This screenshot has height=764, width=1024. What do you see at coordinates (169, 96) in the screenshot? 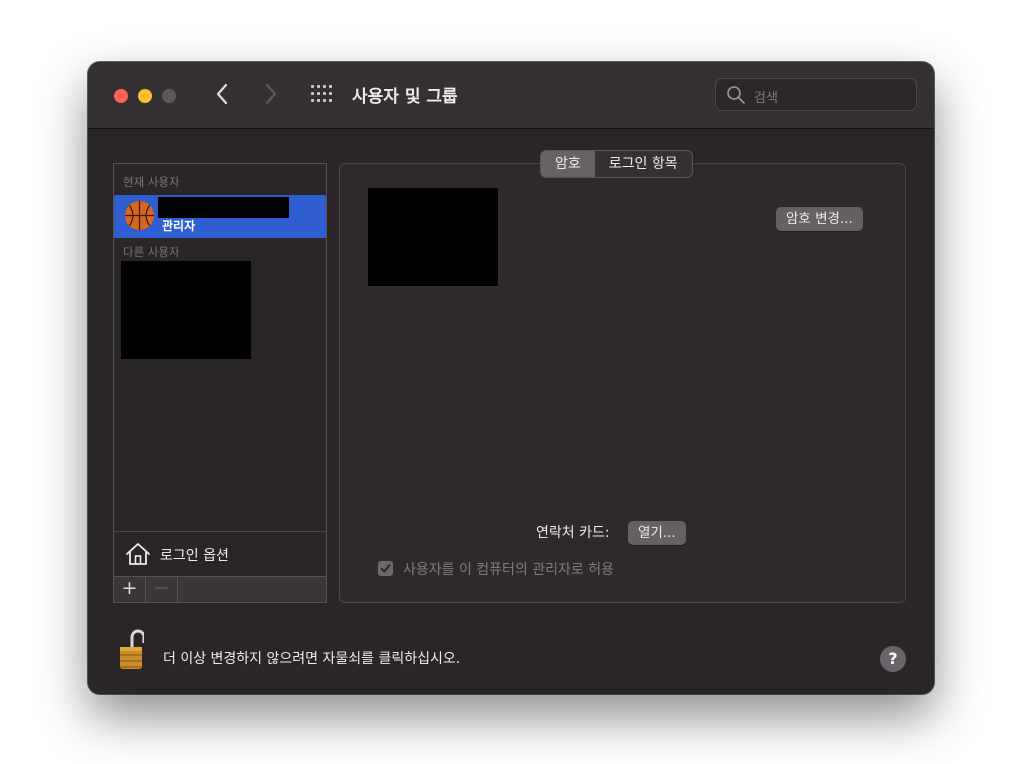
I see `zoom-window-button` at bounding box center [169, 96].